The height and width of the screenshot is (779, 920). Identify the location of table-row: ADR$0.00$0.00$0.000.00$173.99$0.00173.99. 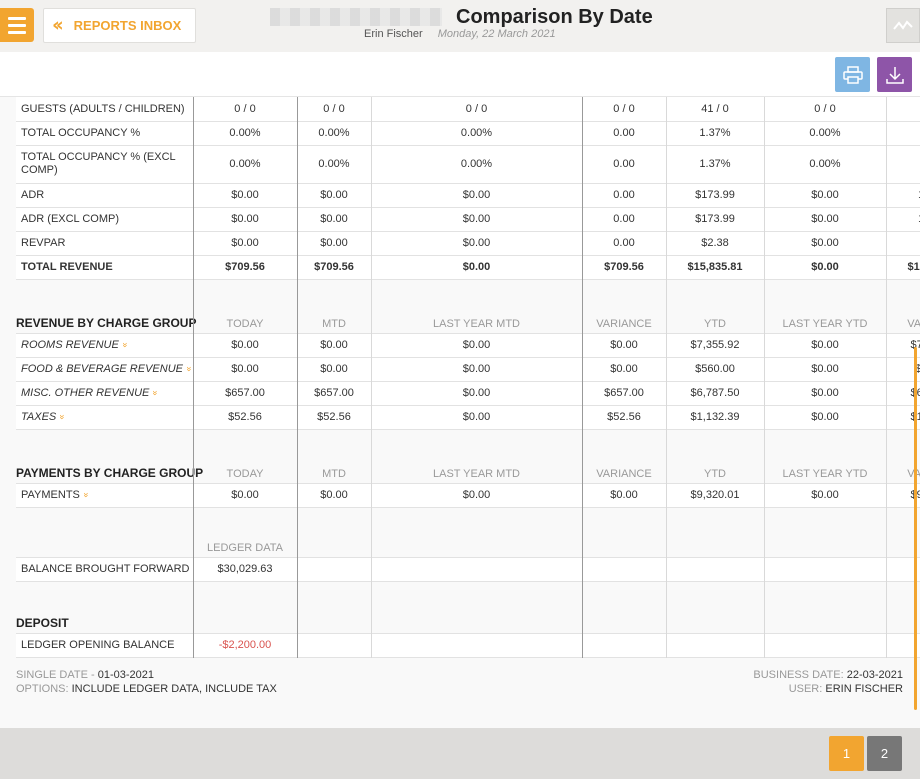
(468, 195).